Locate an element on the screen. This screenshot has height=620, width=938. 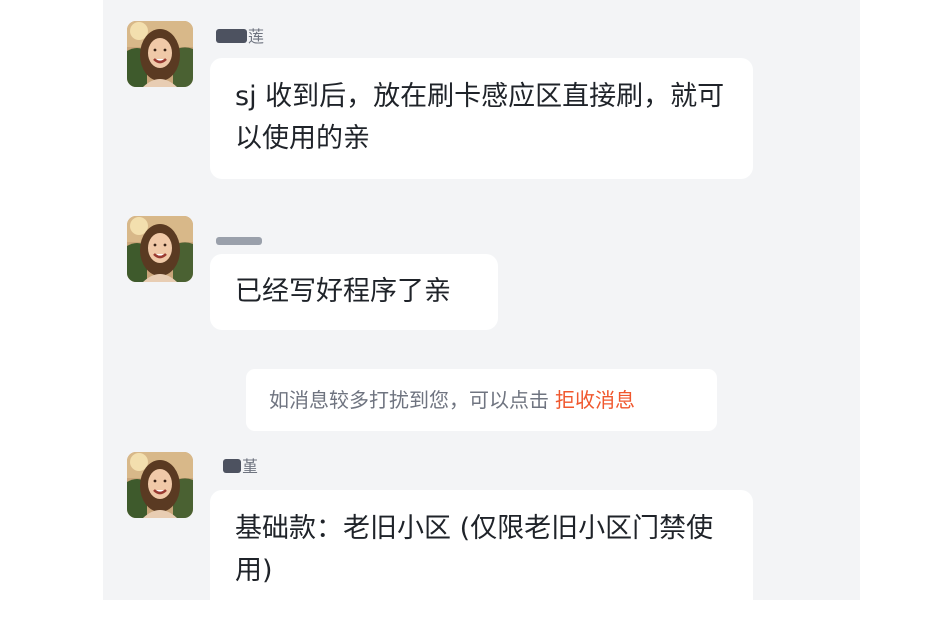
notice-text: 如消息较多打扰到您，可以点击 is located at coordinates (409, 400).